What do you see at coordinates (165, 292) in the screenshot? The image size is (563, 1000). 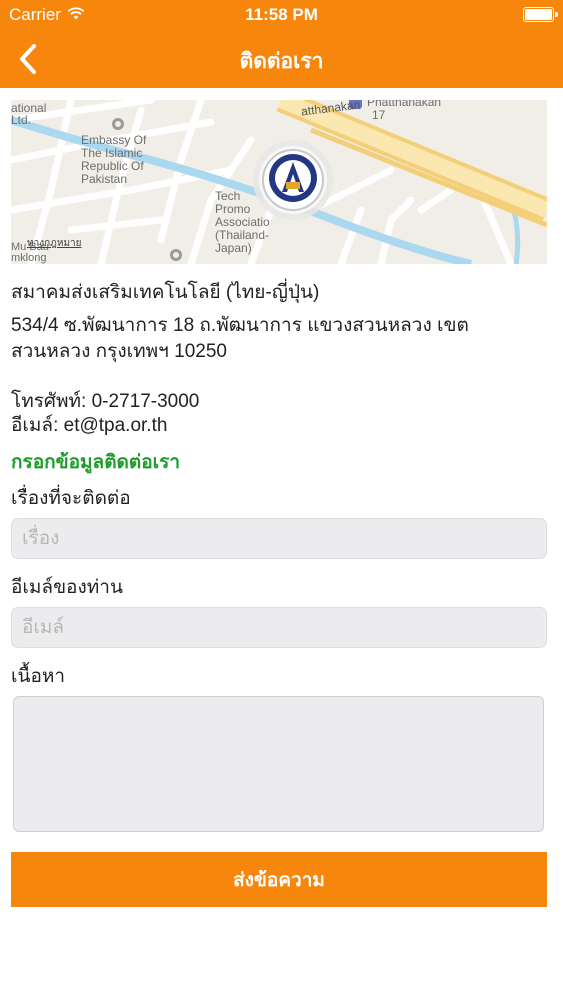 I see `organization-name: สมาคมส่งเสริมเทคโนโลยี (ไทย-ญี่ปุ่น)` at bounding box center [165, 292].